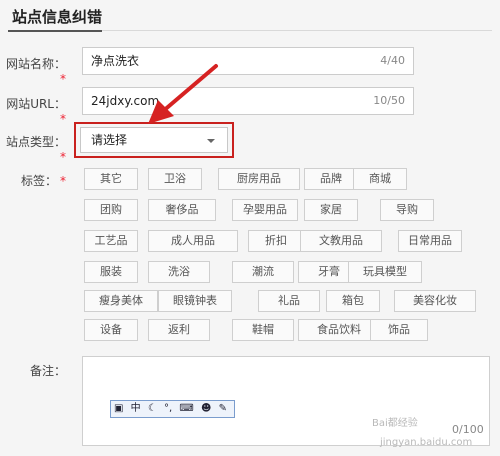 The height and width of the screenshot is (456, 500). What do you see at coordinates (380, 179) in the screenshot?
I see `tag-option: 商城` at bounding box center [380, 179].